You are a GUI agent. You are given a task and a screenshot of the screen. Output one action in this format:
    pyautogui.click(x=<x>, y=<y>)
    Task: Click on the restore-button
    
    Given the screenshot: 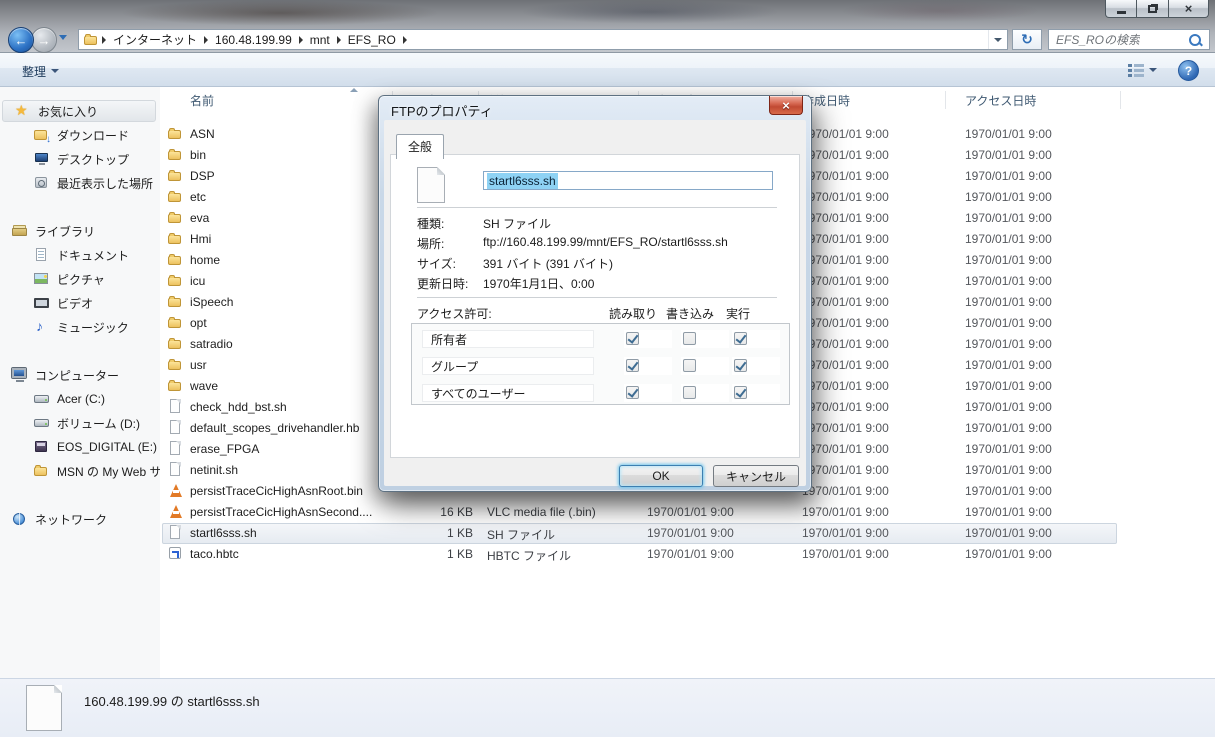 What is the action you would take?
    pyautogui.click(x=1153, y=9)
    